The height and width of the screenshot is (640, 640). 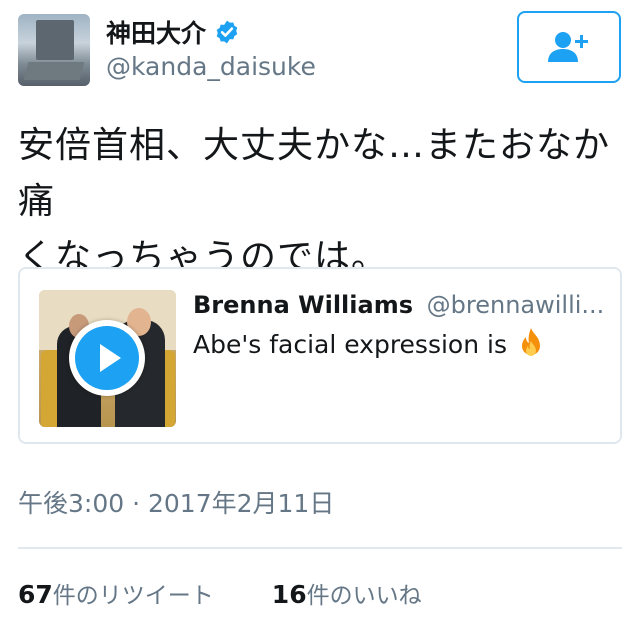 What do you see at coordinates (220, 593) in the screenshot?
I see `tweet-stats: 67 件のリツイート 16 件のいいね` at bounding box center [220, 593].